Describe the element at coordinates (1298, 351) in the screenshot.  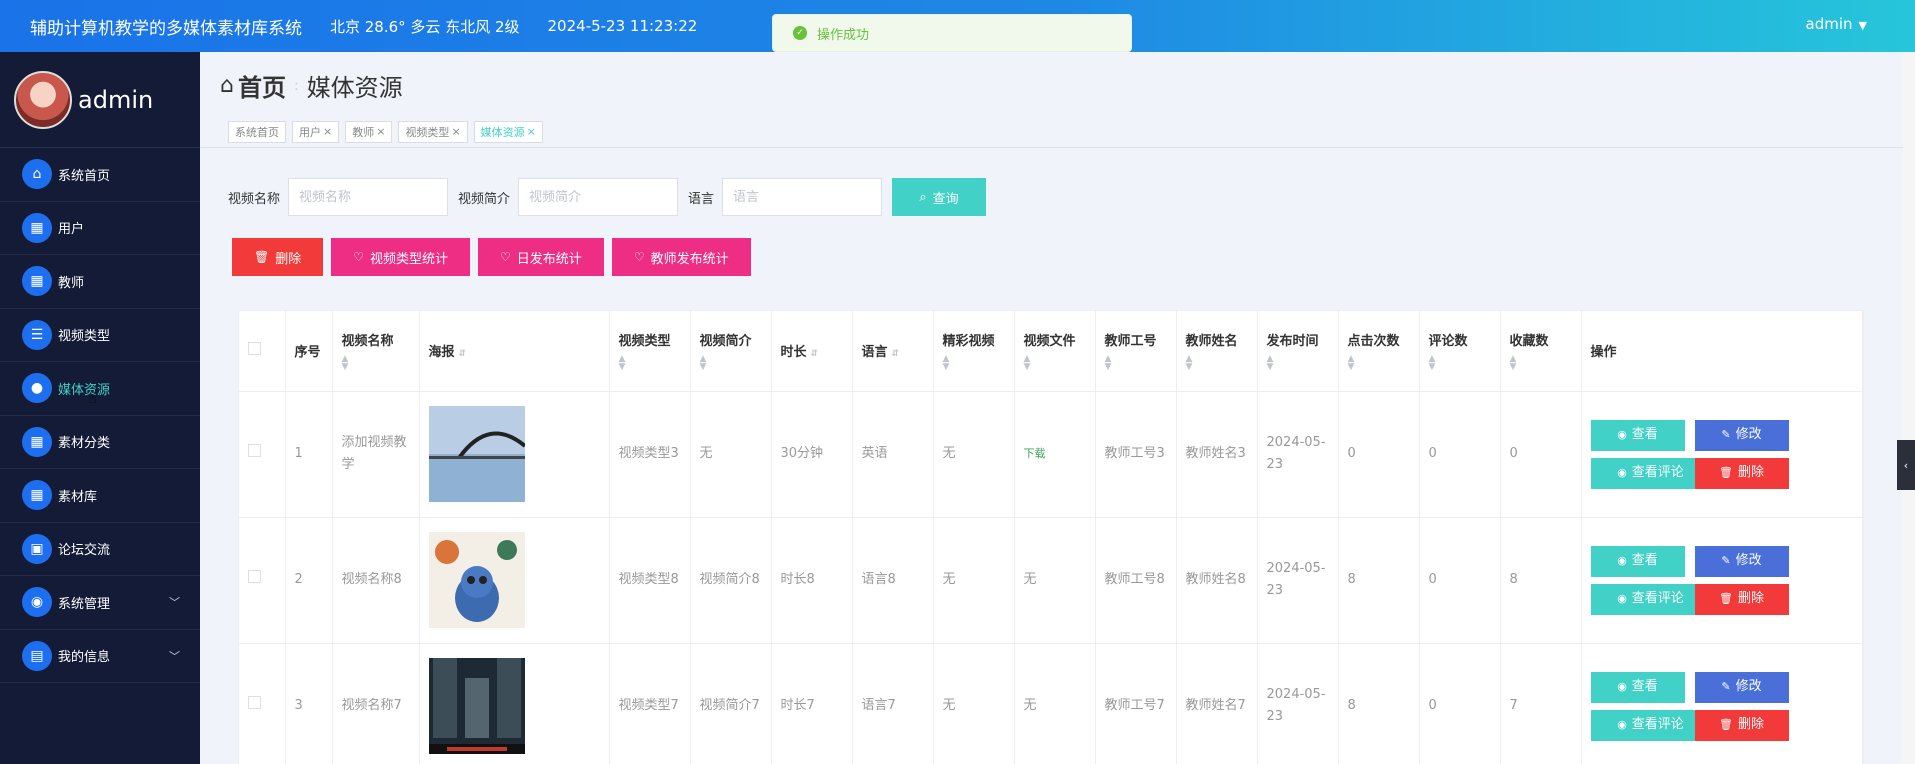
I see `col-date: 发布时间 ▲ ▼` at that location.